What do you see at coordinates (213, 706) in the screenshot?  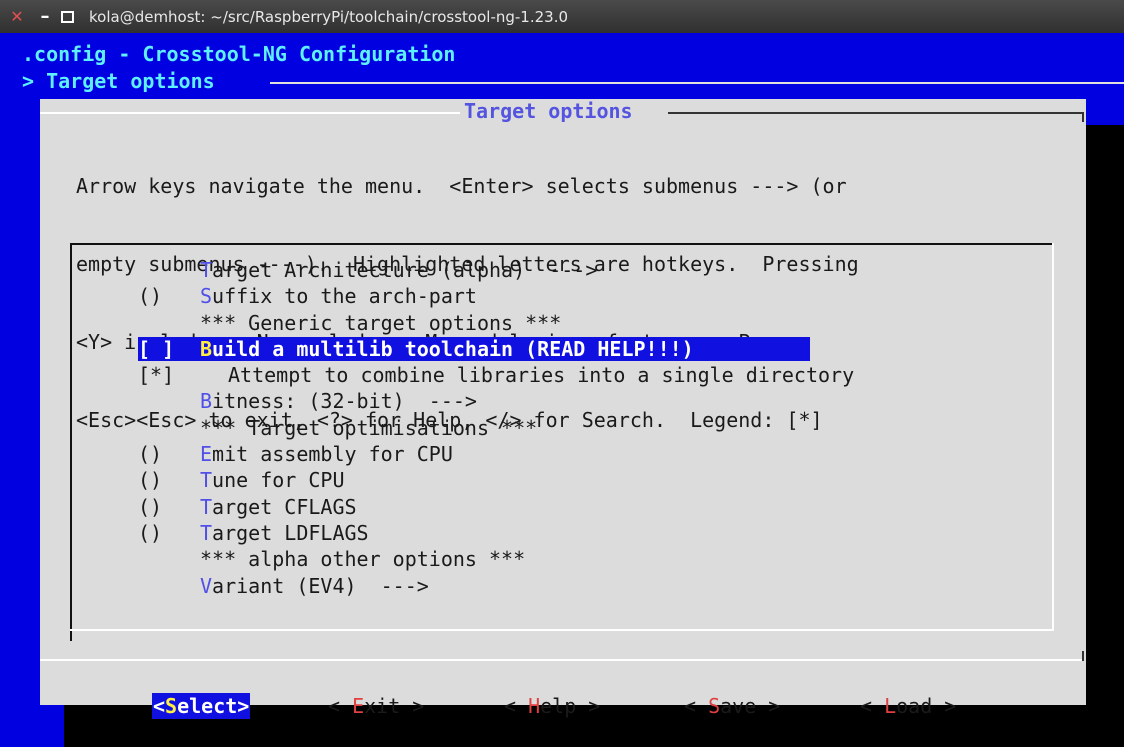 I see `button-label: elect>` at bounding box center [213, 706].